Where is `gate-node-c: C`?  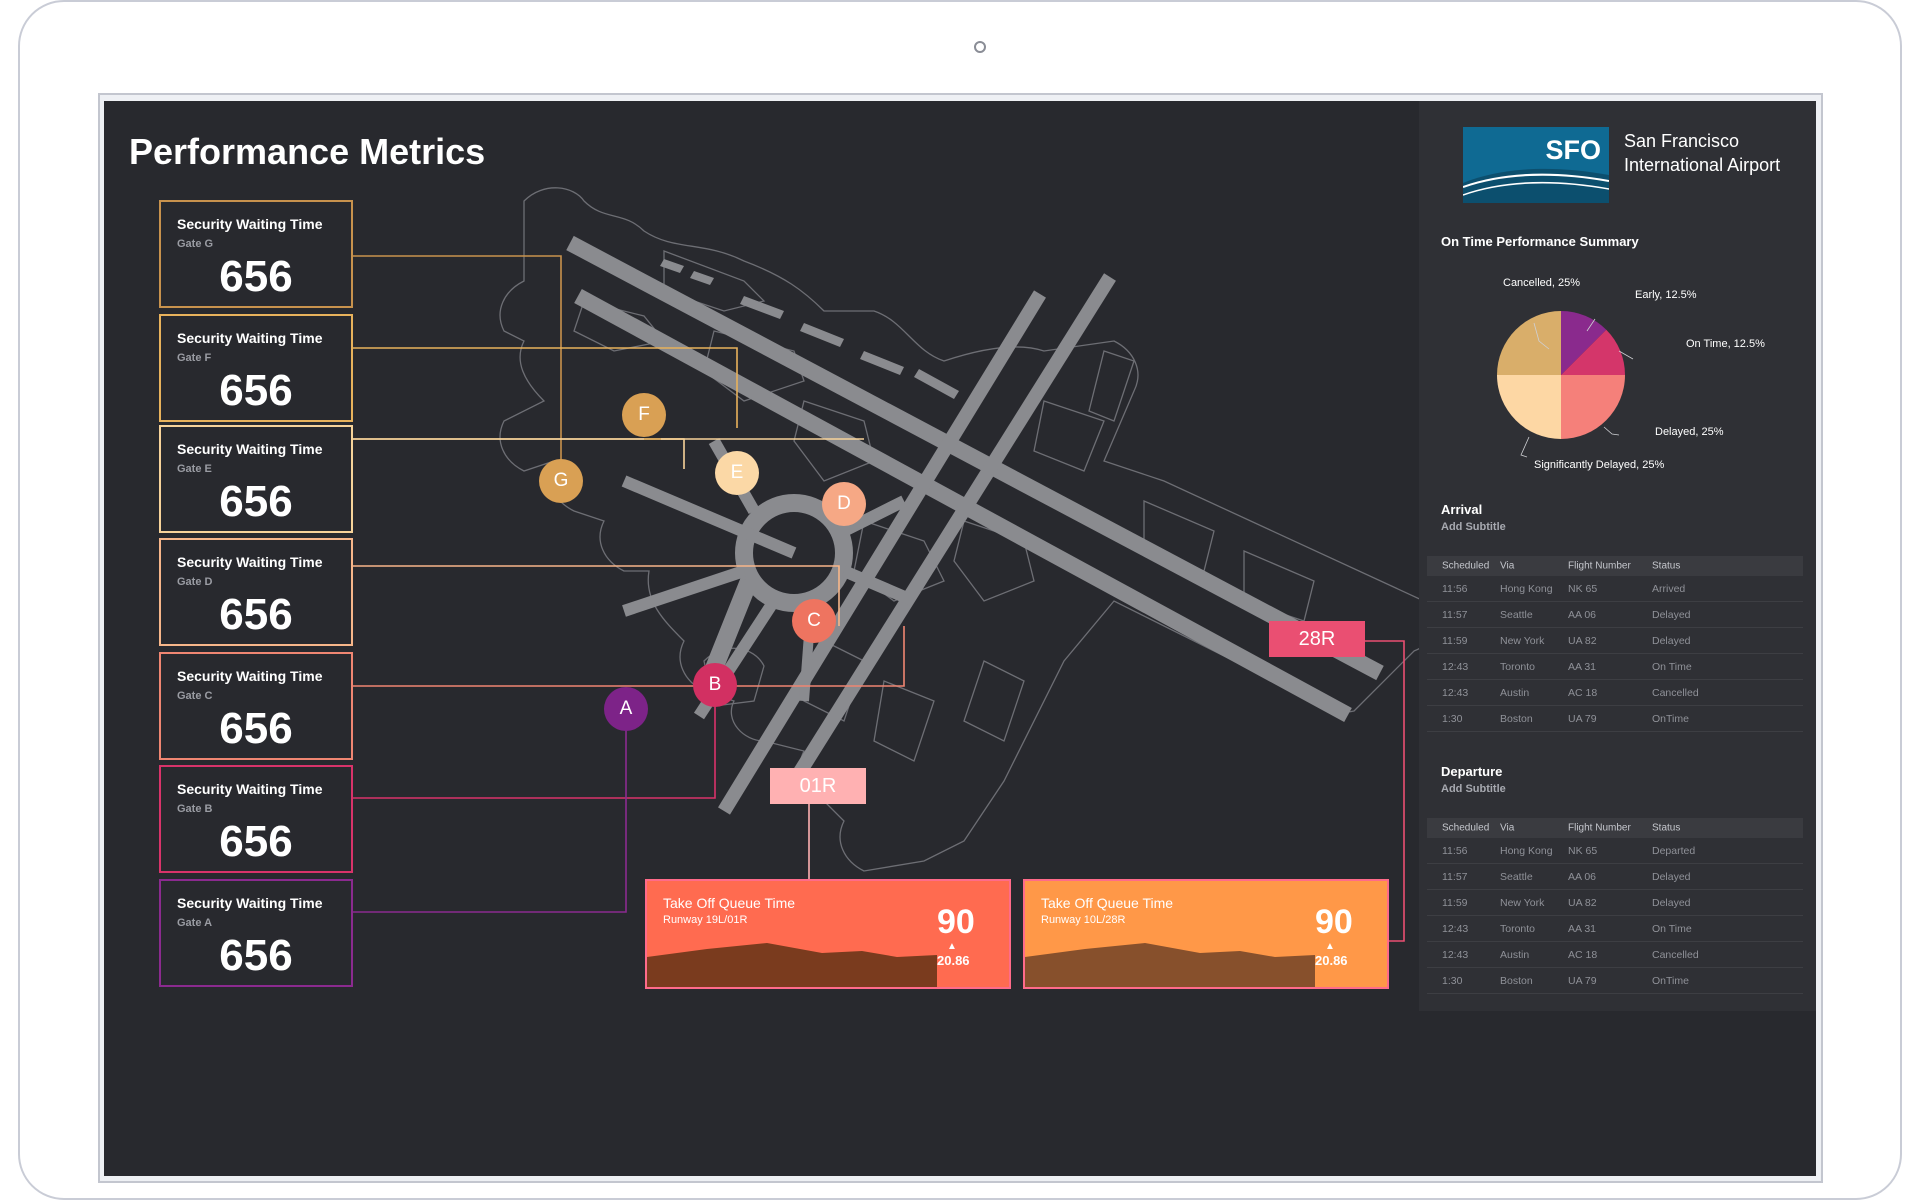
gate-node-c: C is located at coordinates (814, 621).